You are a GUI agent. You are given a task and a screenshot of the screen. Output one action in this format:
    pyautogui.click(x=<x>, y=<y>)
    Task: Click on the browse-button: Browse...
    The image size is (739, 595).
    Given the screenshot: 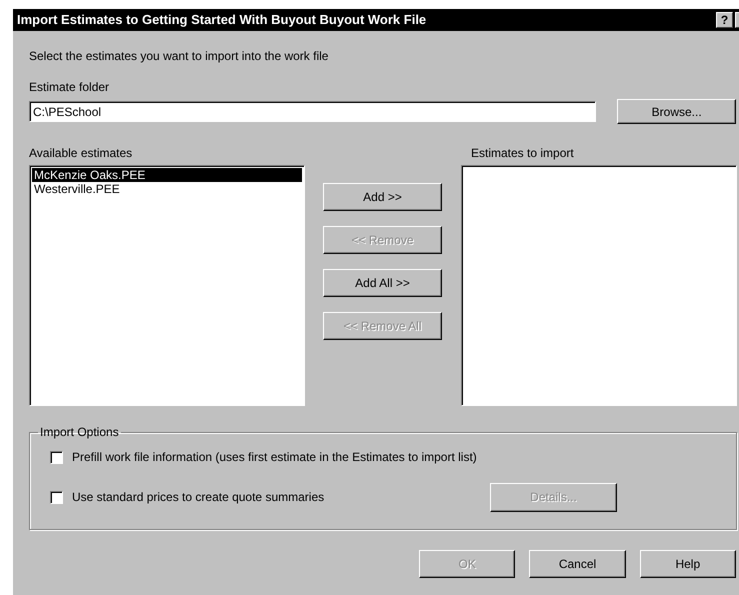 What is the action you would take?
    pyautogui.click(x=676, y=111)
    